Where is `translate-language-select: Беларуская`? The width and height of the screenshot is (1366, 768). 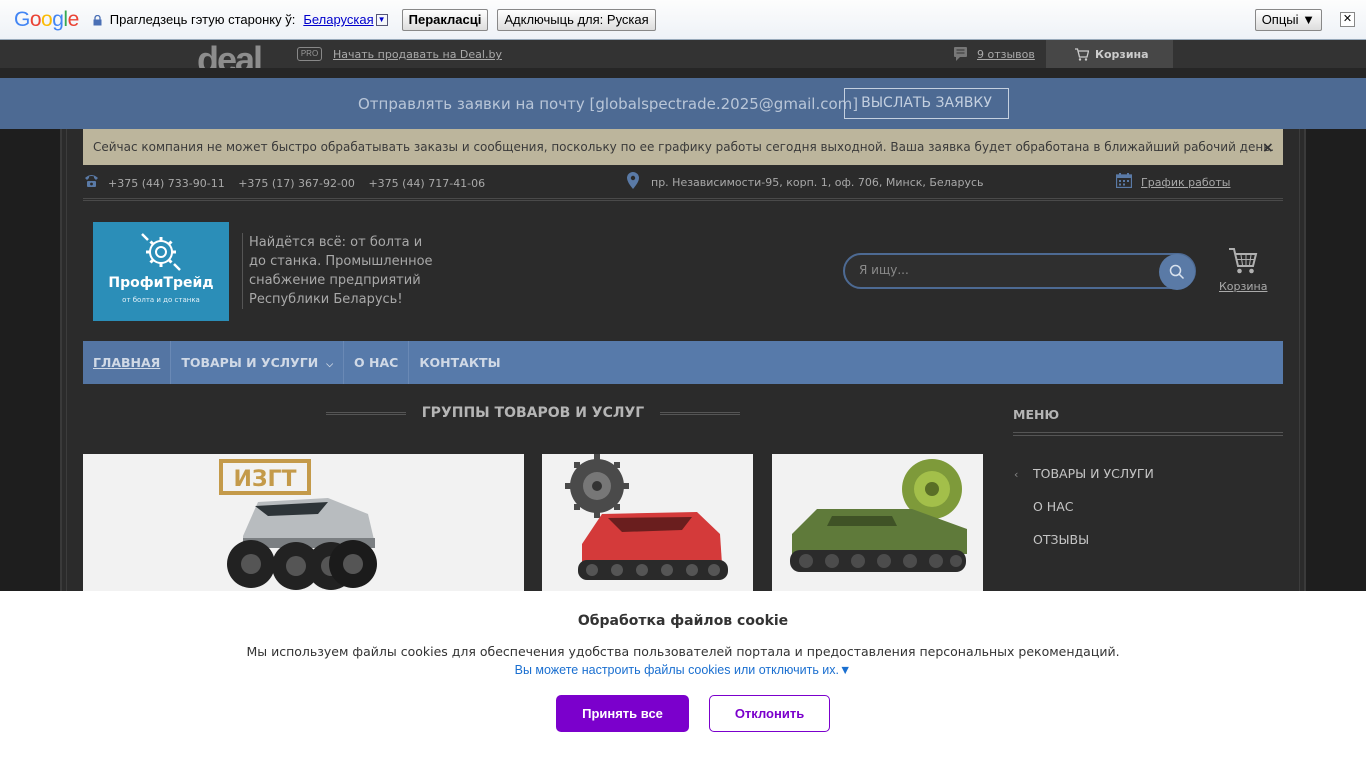 translate-language-select: Беларуская is located at coordinates (338, 19).